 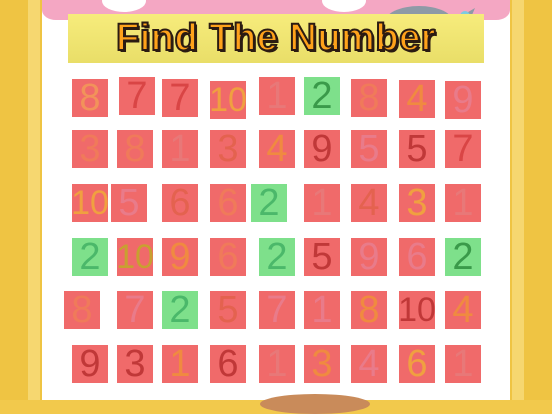 I want to click on left-frame-stripe, so click(x=34, y=200).